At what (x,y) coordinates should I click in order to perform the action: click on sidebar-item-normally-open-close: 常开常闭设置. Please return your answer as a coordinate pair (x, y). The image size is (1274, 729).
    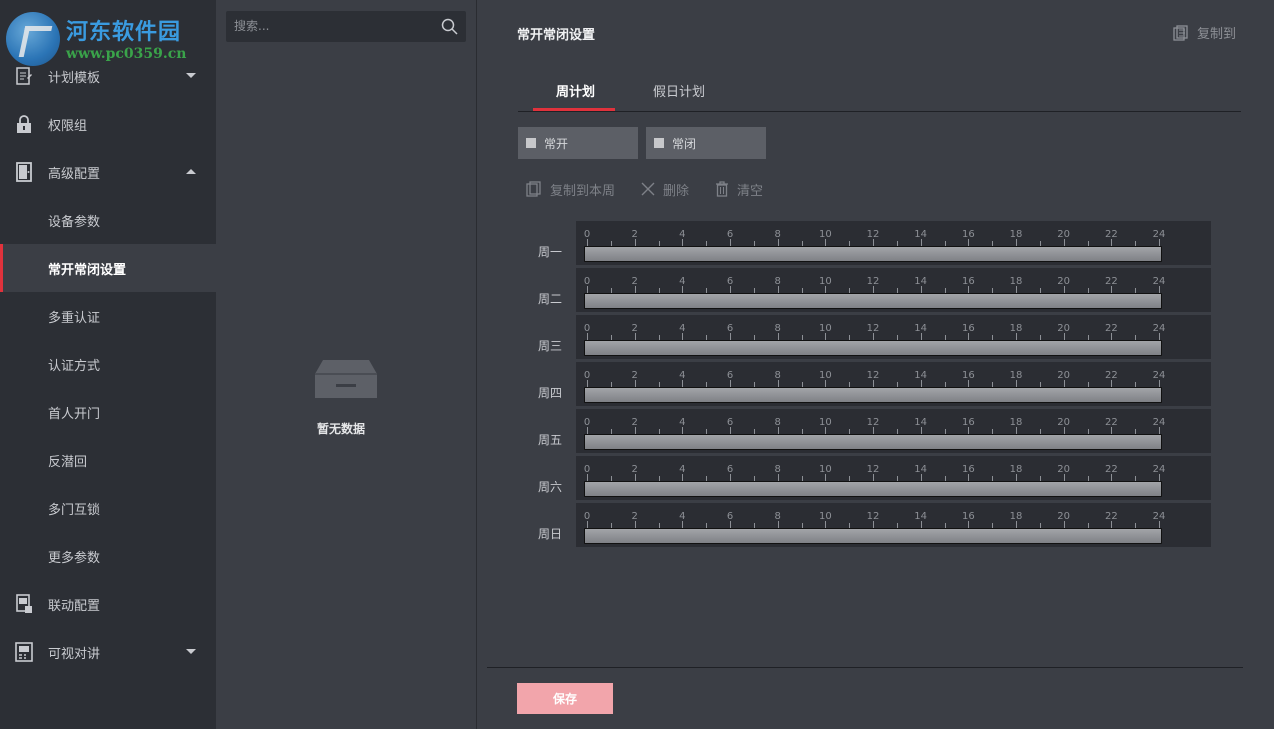
    Looking at the image, I should click on (108, 268).